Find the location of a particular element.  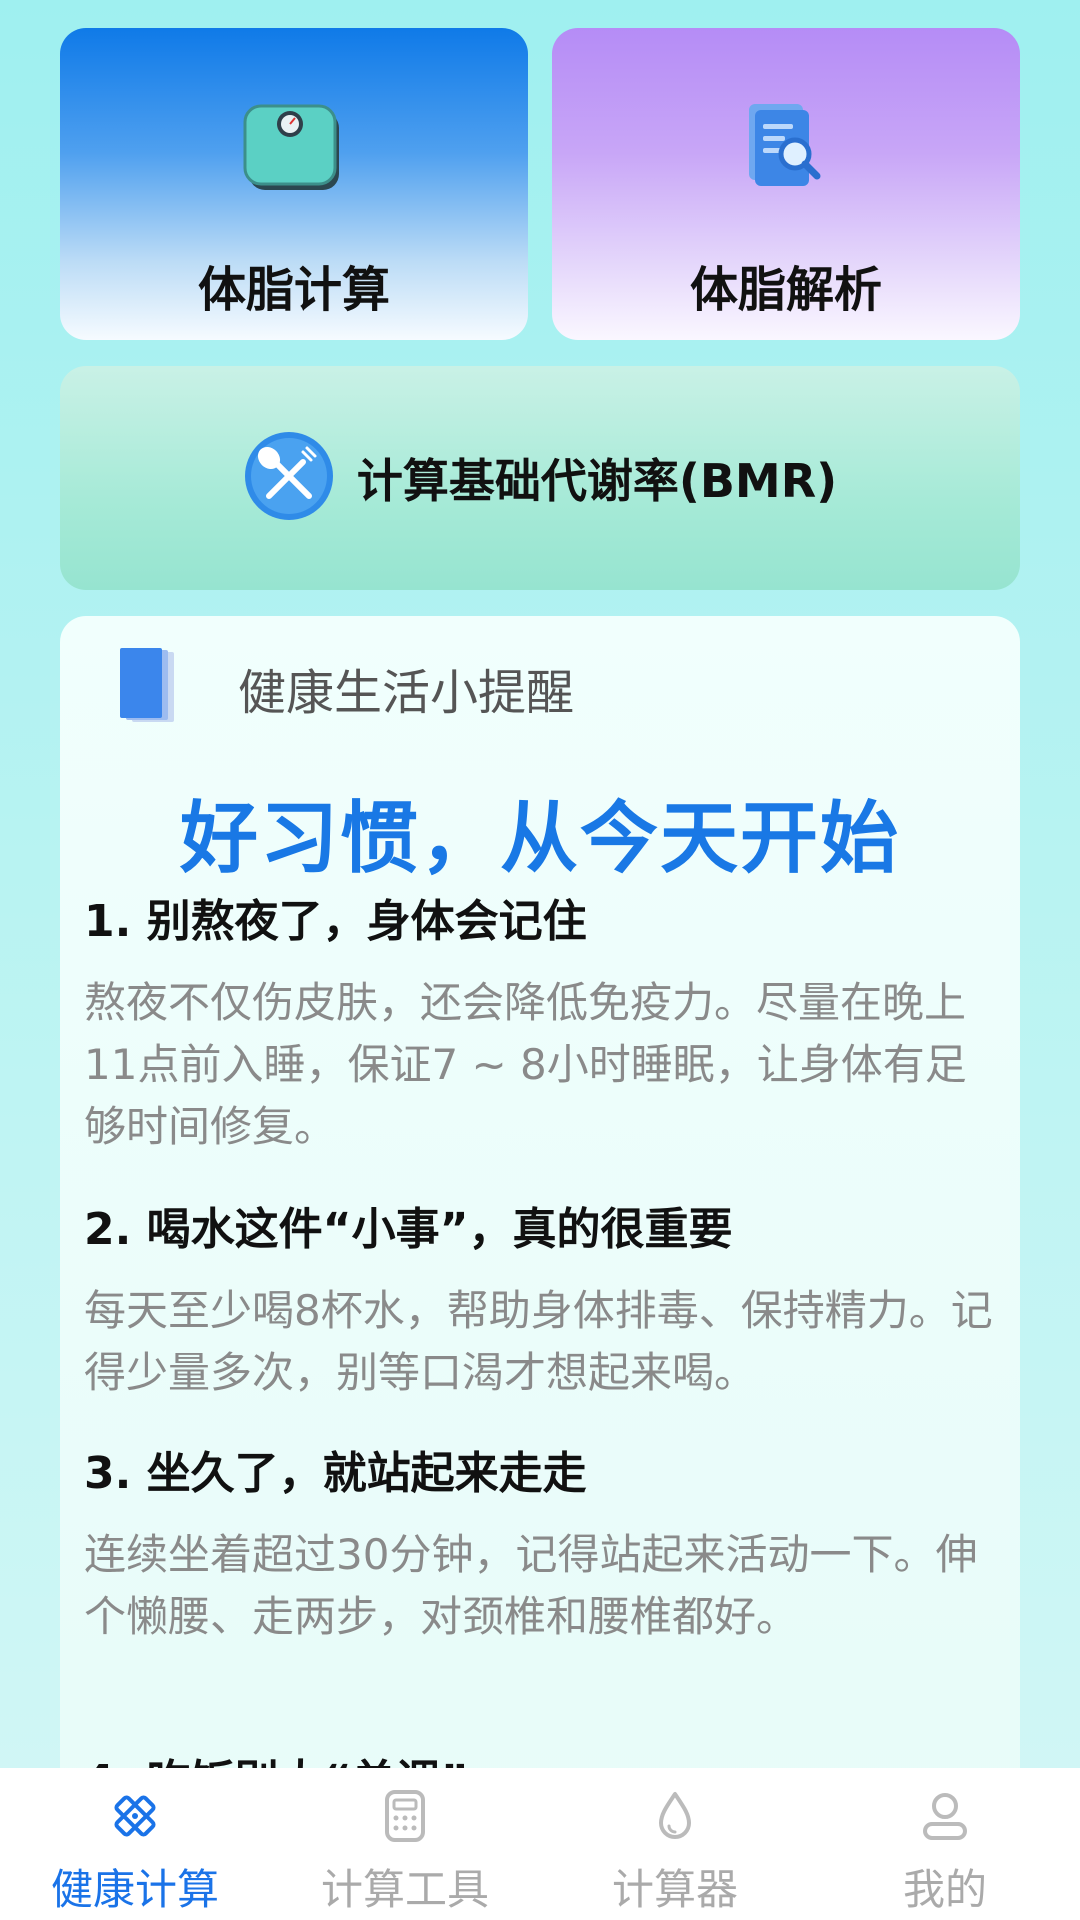

health-calc-icon is located at coordinates (135, 1818).